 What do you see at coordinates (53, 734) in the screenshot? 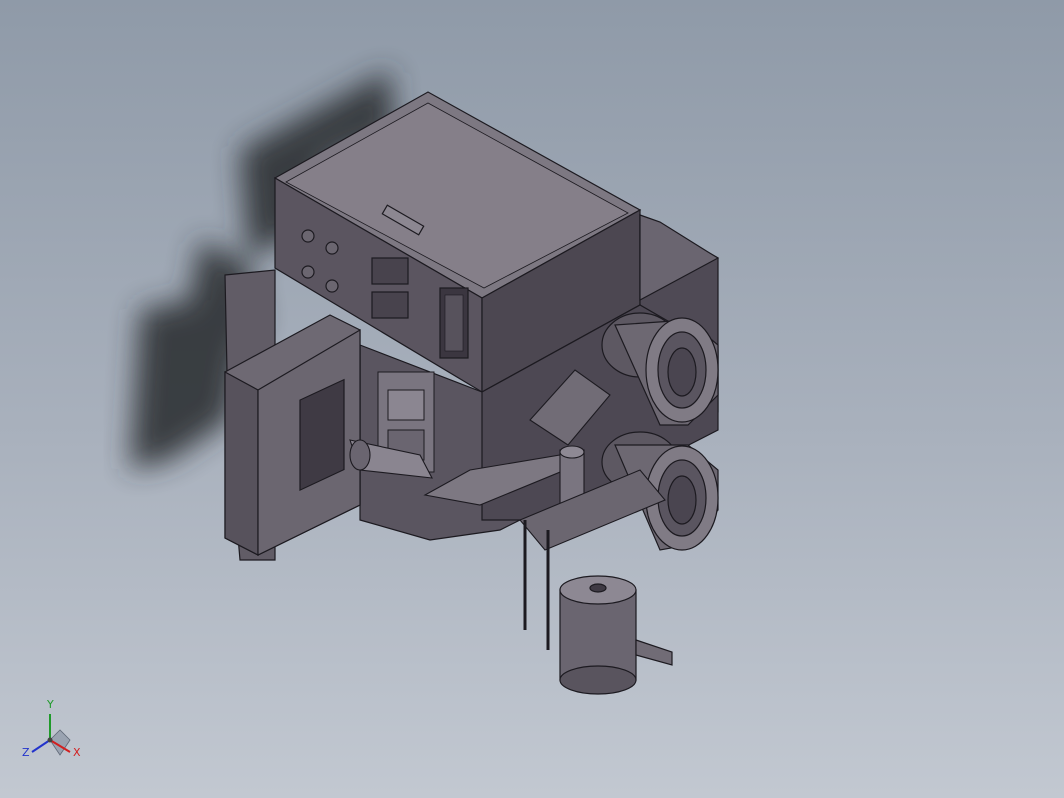
I see `axis-triad: Y X Z` at bounding box center [53, 734].